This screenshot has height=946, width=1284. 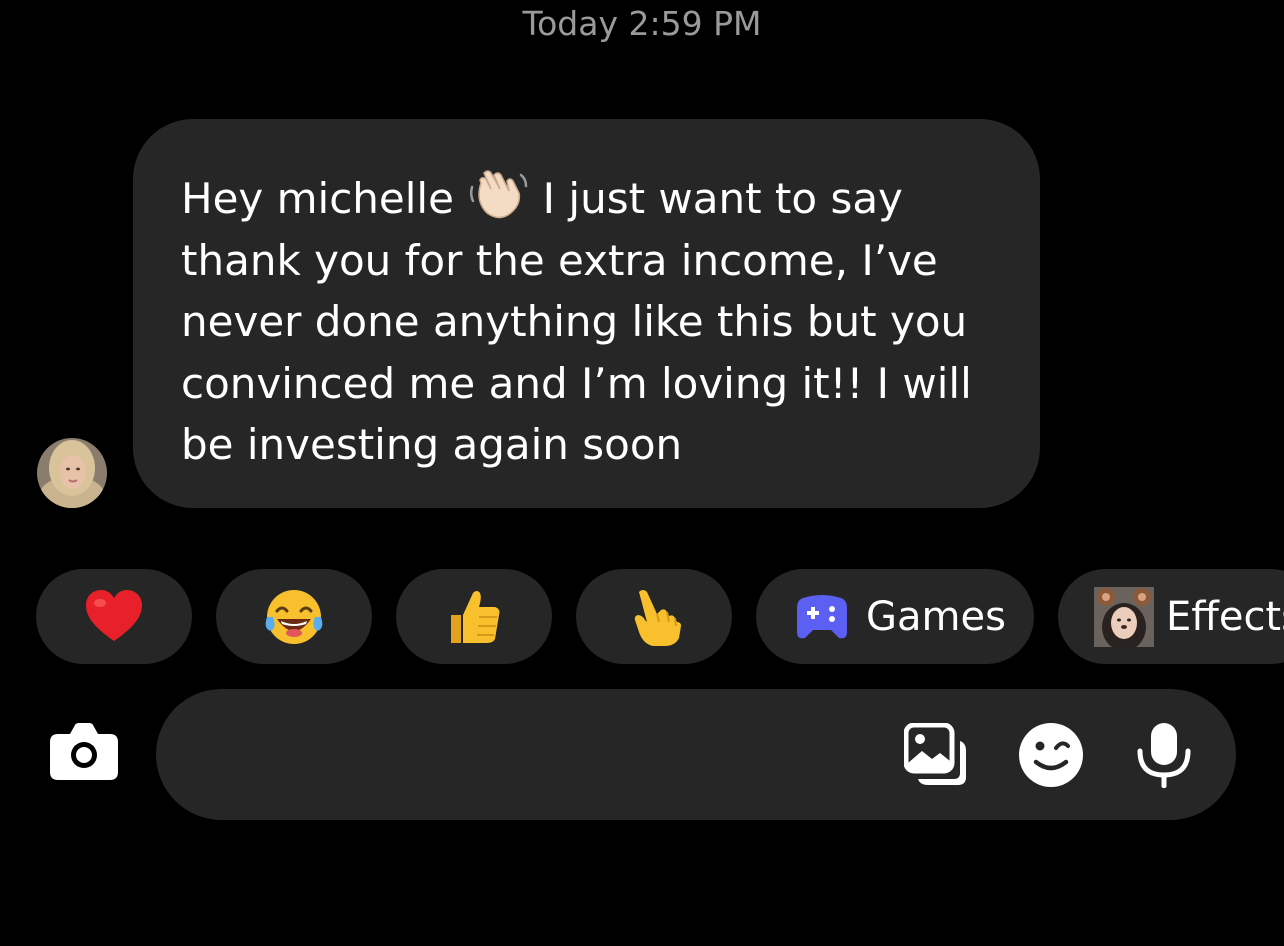 I want to click on thumbs-up-emoji, so click(x=475, y=616).